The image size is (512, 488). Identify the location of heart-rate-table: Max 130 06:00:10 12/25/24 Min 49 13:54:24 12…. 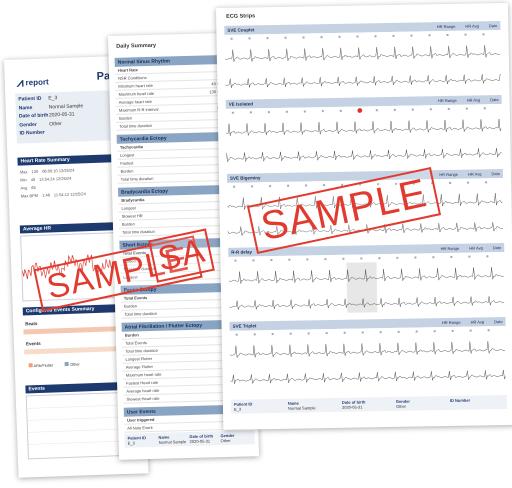
(70, 183).